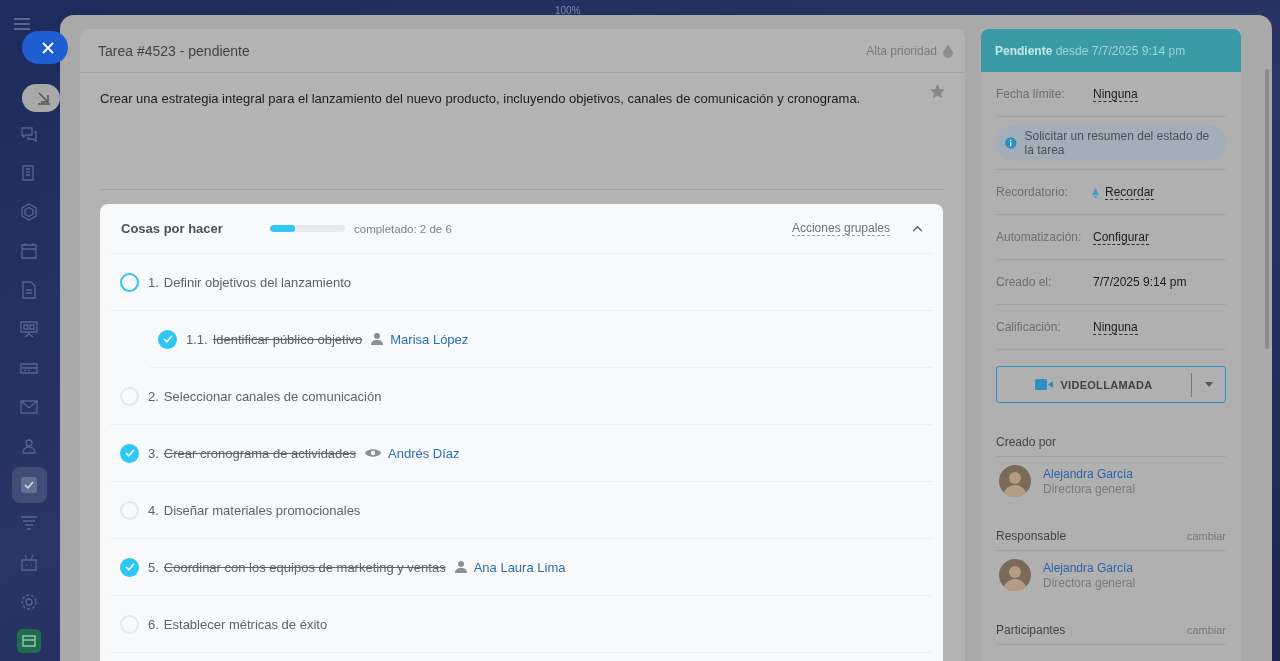 The image size is (1280, 661). What do you see at coordinates (29, 251) in the screenshot?
I see `calendar-icon` at bounding box center [29, 251].